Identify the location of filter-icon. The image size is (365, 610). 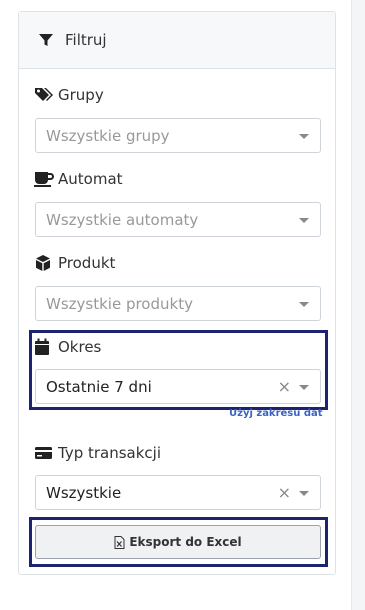
(46, 40).